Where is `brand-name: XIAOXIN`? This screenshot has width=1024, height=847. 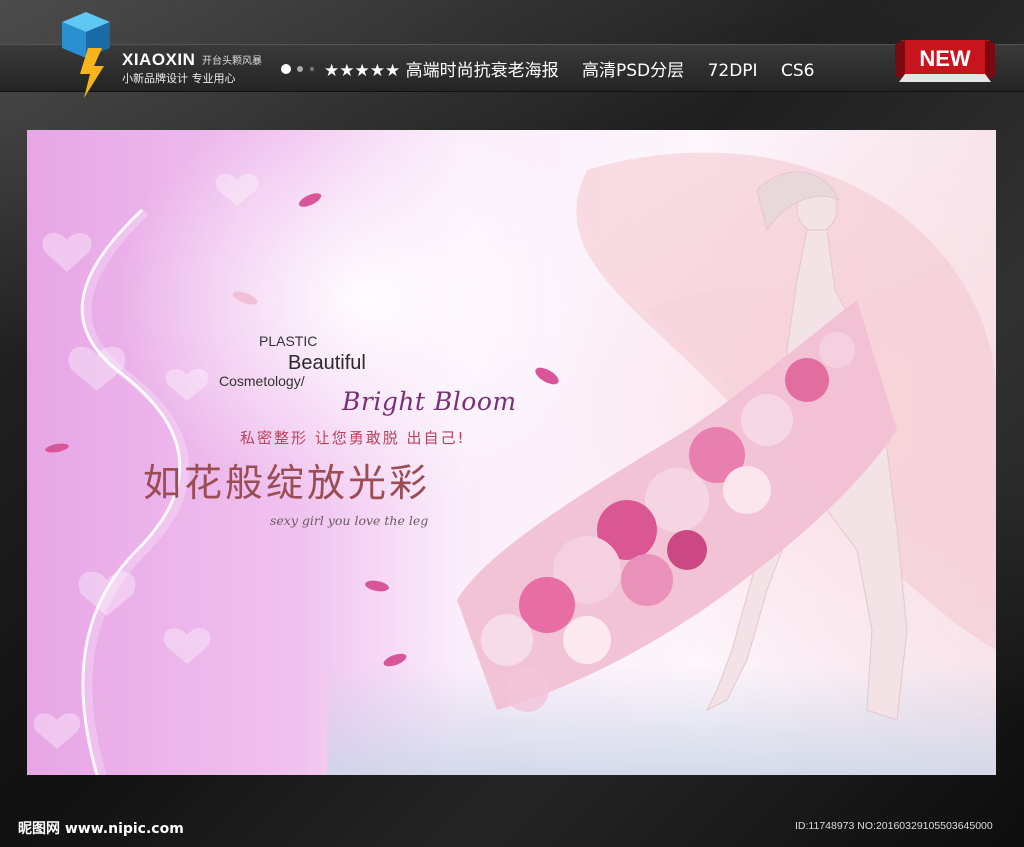 brand-name: XIAOXIN is located at coordinates (159, 59).